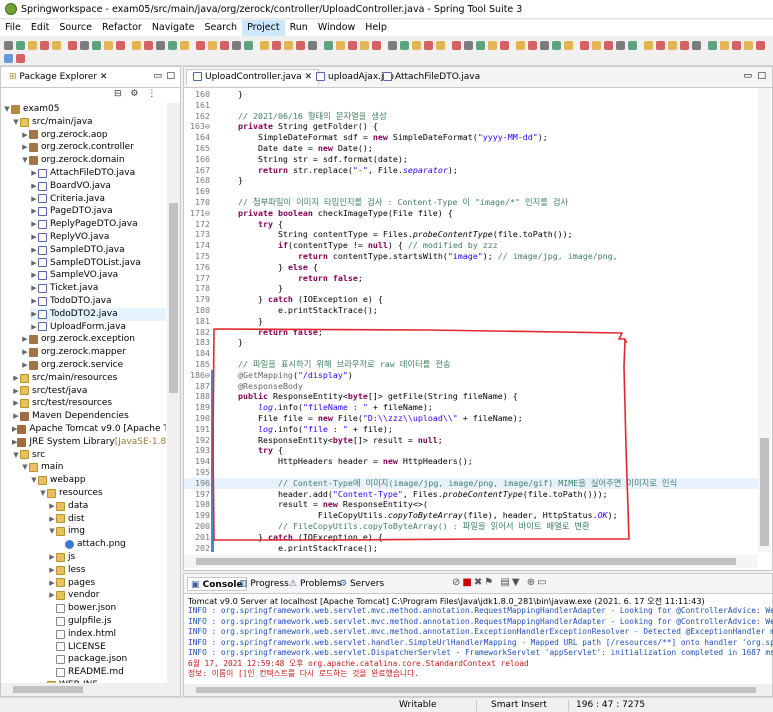 The height and width of the screenshot is (712, 773). What do you see at coordinates (122, 28) in the screenshot?
I see `menu-refactor: Refactor` at bounding box center [122, 28].